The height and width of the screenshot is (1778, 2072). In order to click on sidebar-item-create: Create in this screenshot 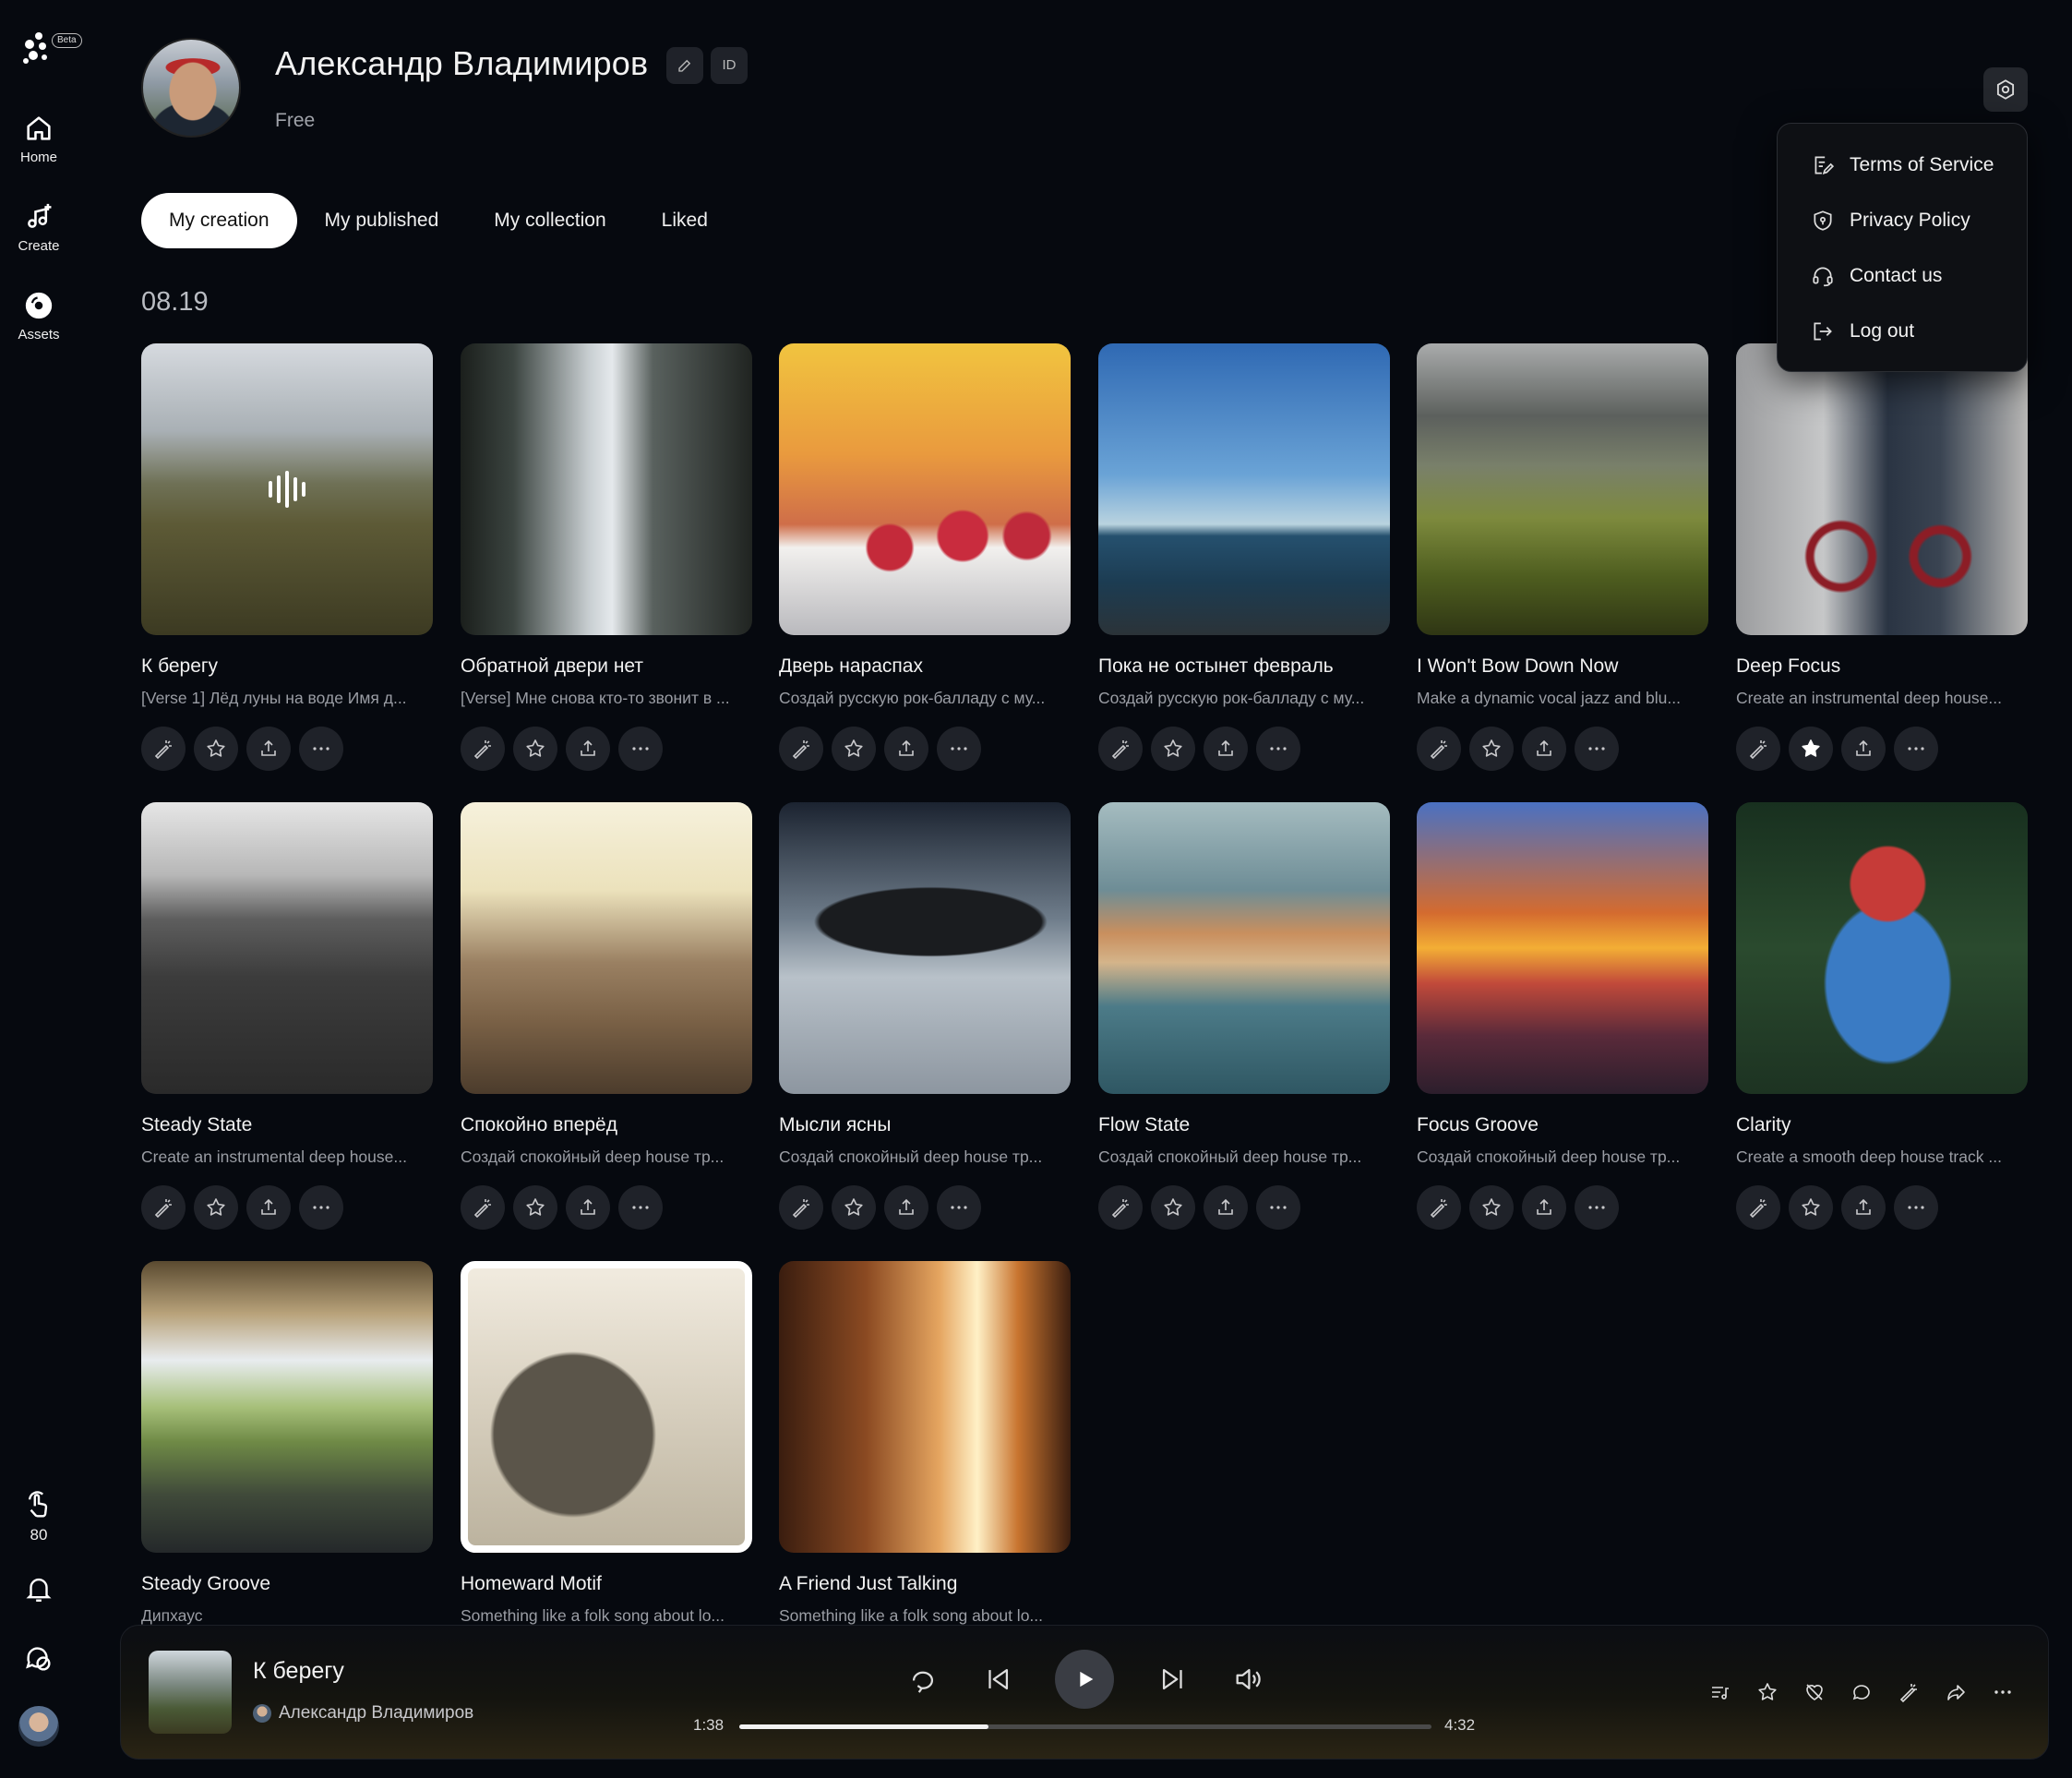, I will do `click(39, 227)`.